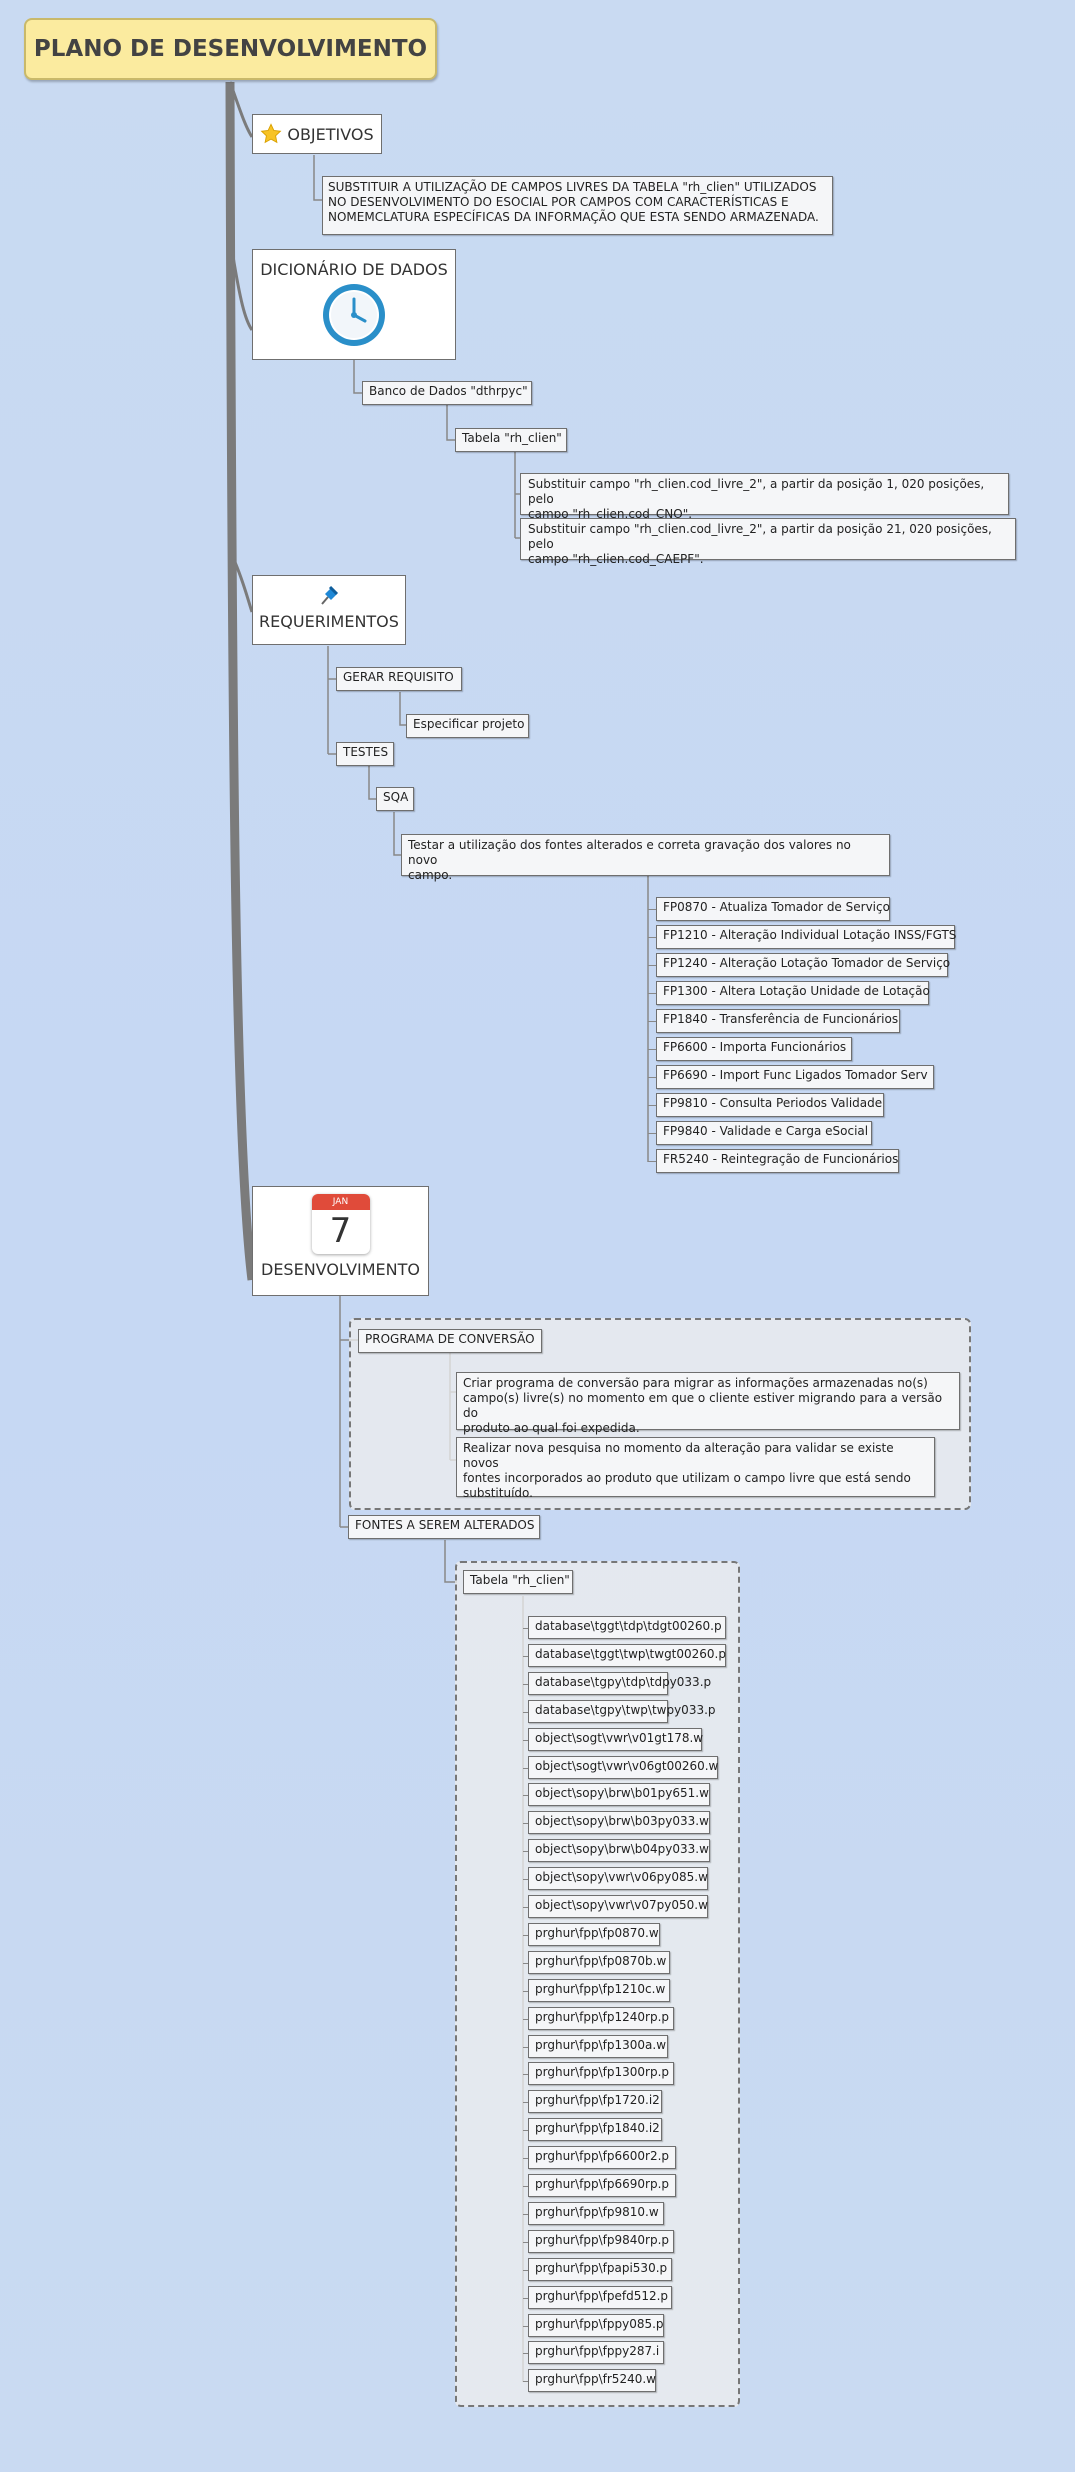 This screenshot has height=2472, width=1075. What do you see at coordinates (595, 2102) in the screenshot?
I see `file-item: prghur\fpp\fp1720.i2` at bounding box center [595, 2102].